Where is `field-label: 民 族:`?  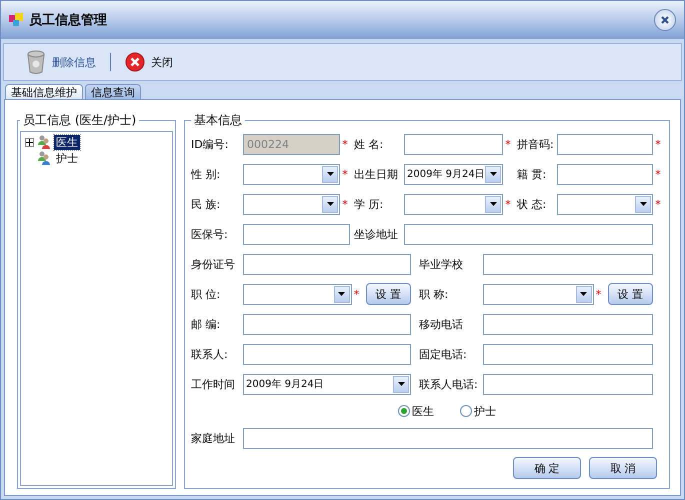
field-label: 民 族: is located at coordinates (206, 204).